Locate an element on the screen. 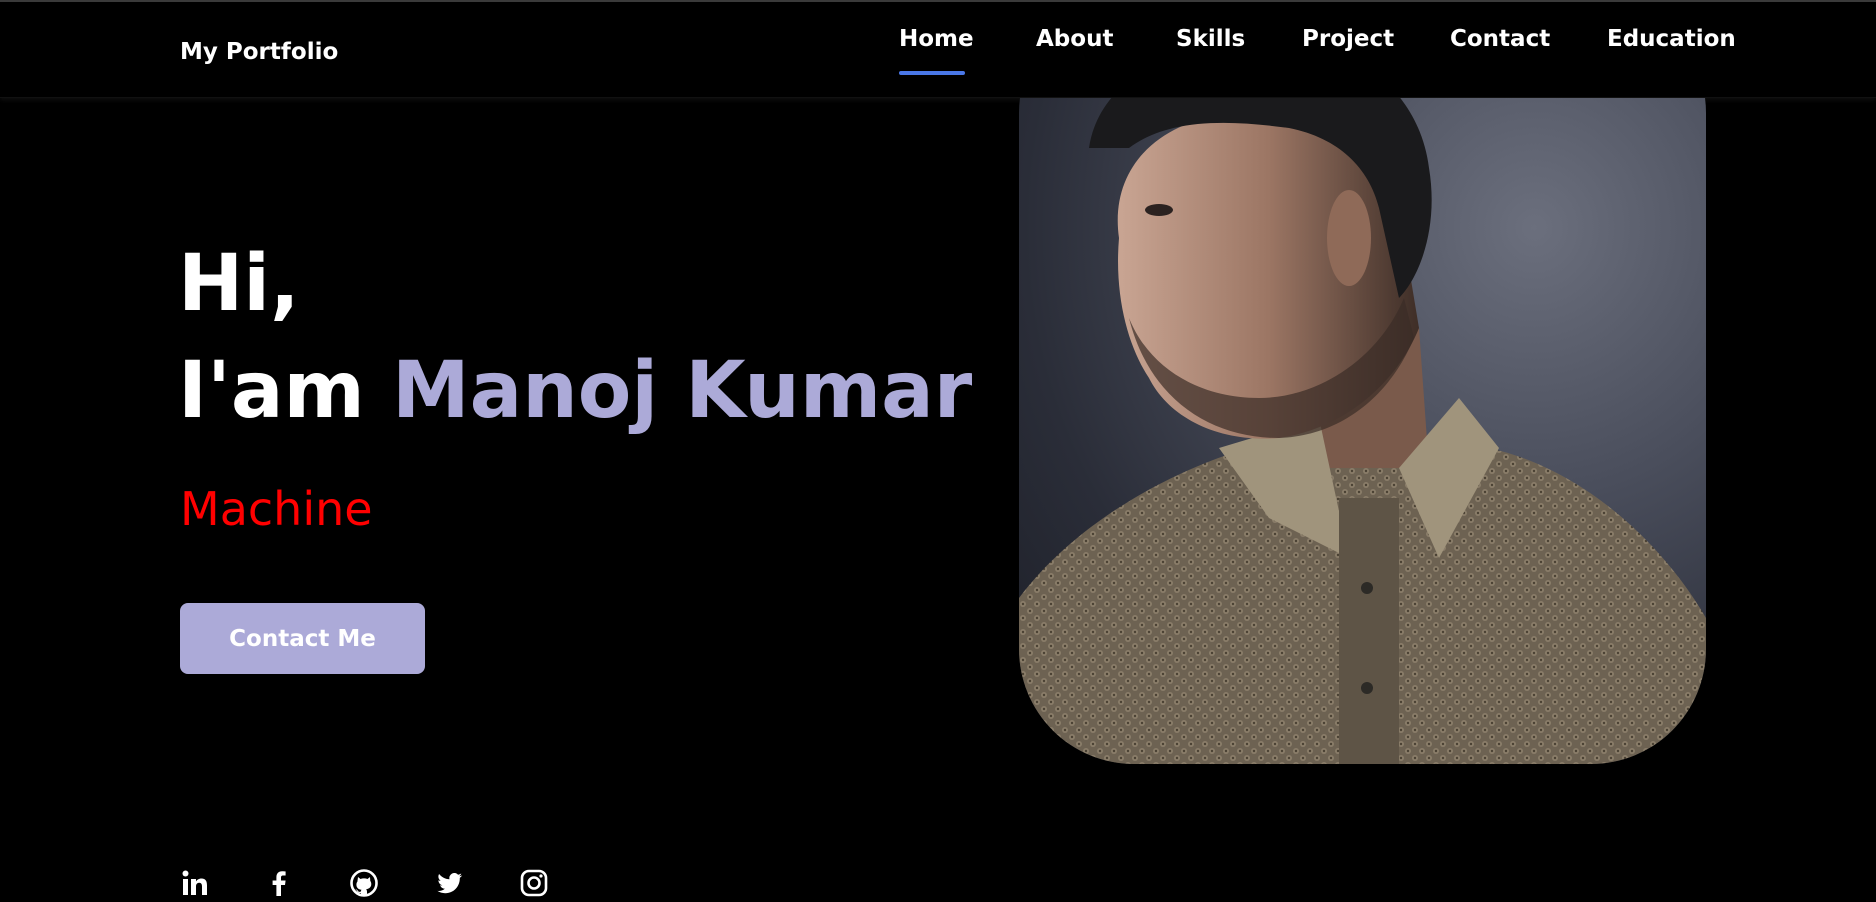 The height and width of the screenshot is (902, 1876). twitter-icon is located at coordinates (449, 883).